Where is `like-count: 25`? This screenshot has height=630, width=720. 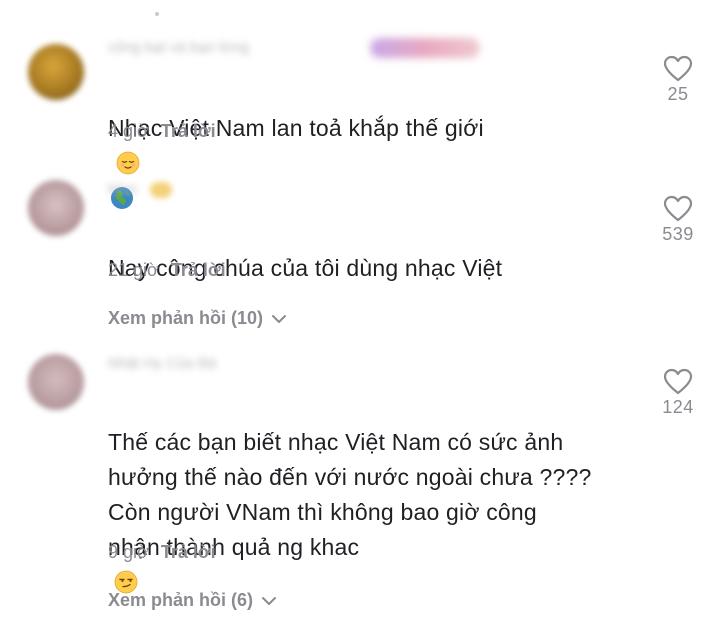
like-count: 25 is located at coordinates (678, 94).